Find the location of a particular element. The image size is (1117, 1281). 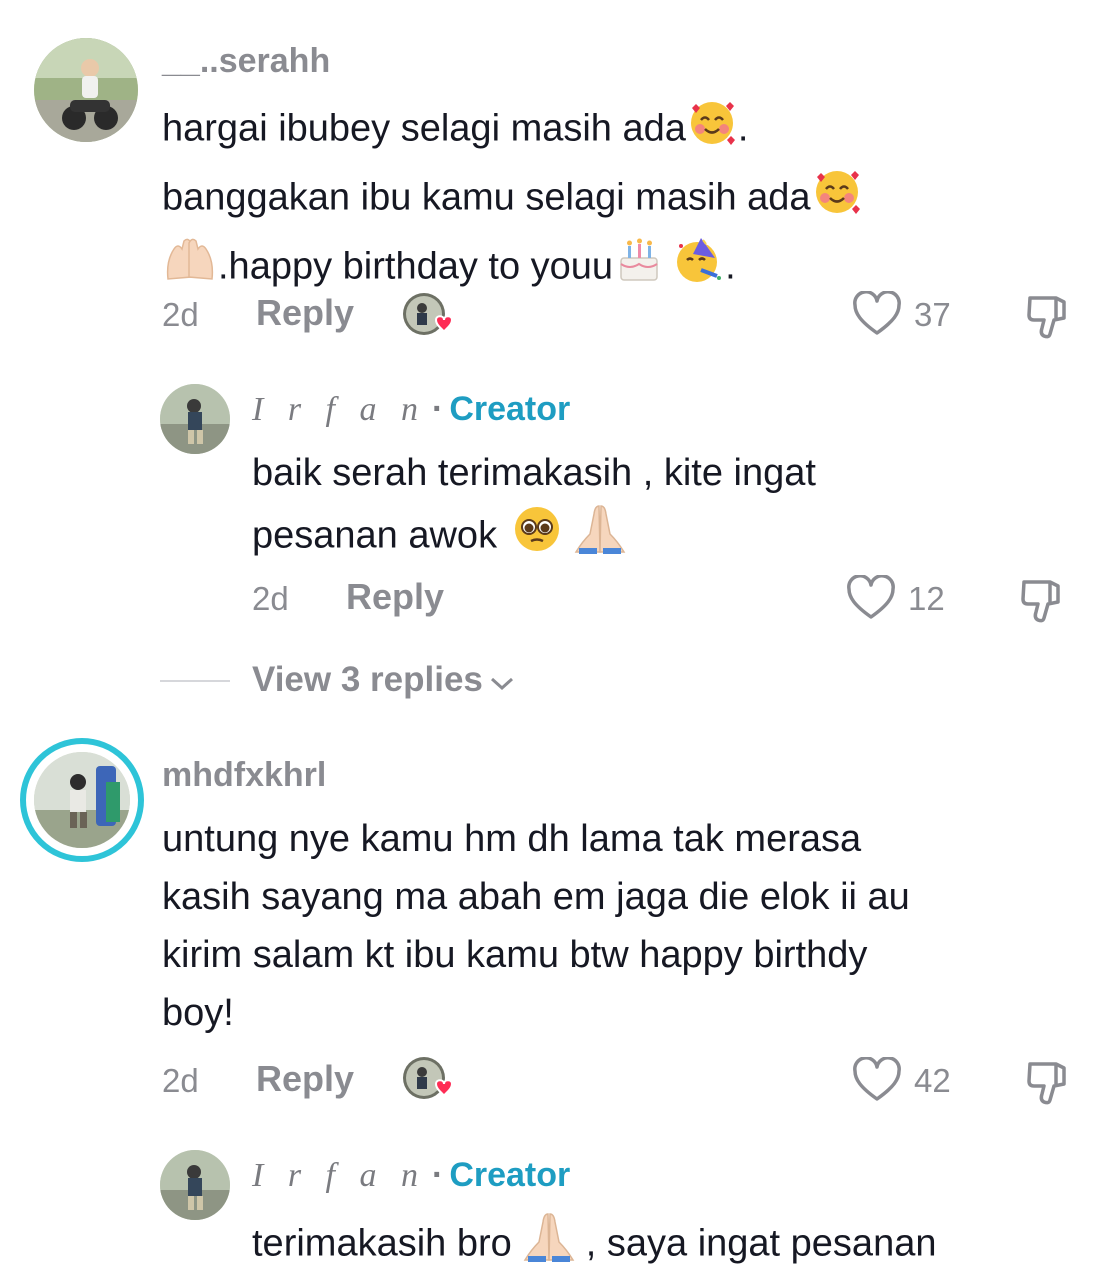

like-count: 42 is located at coordinates (932, 1080).